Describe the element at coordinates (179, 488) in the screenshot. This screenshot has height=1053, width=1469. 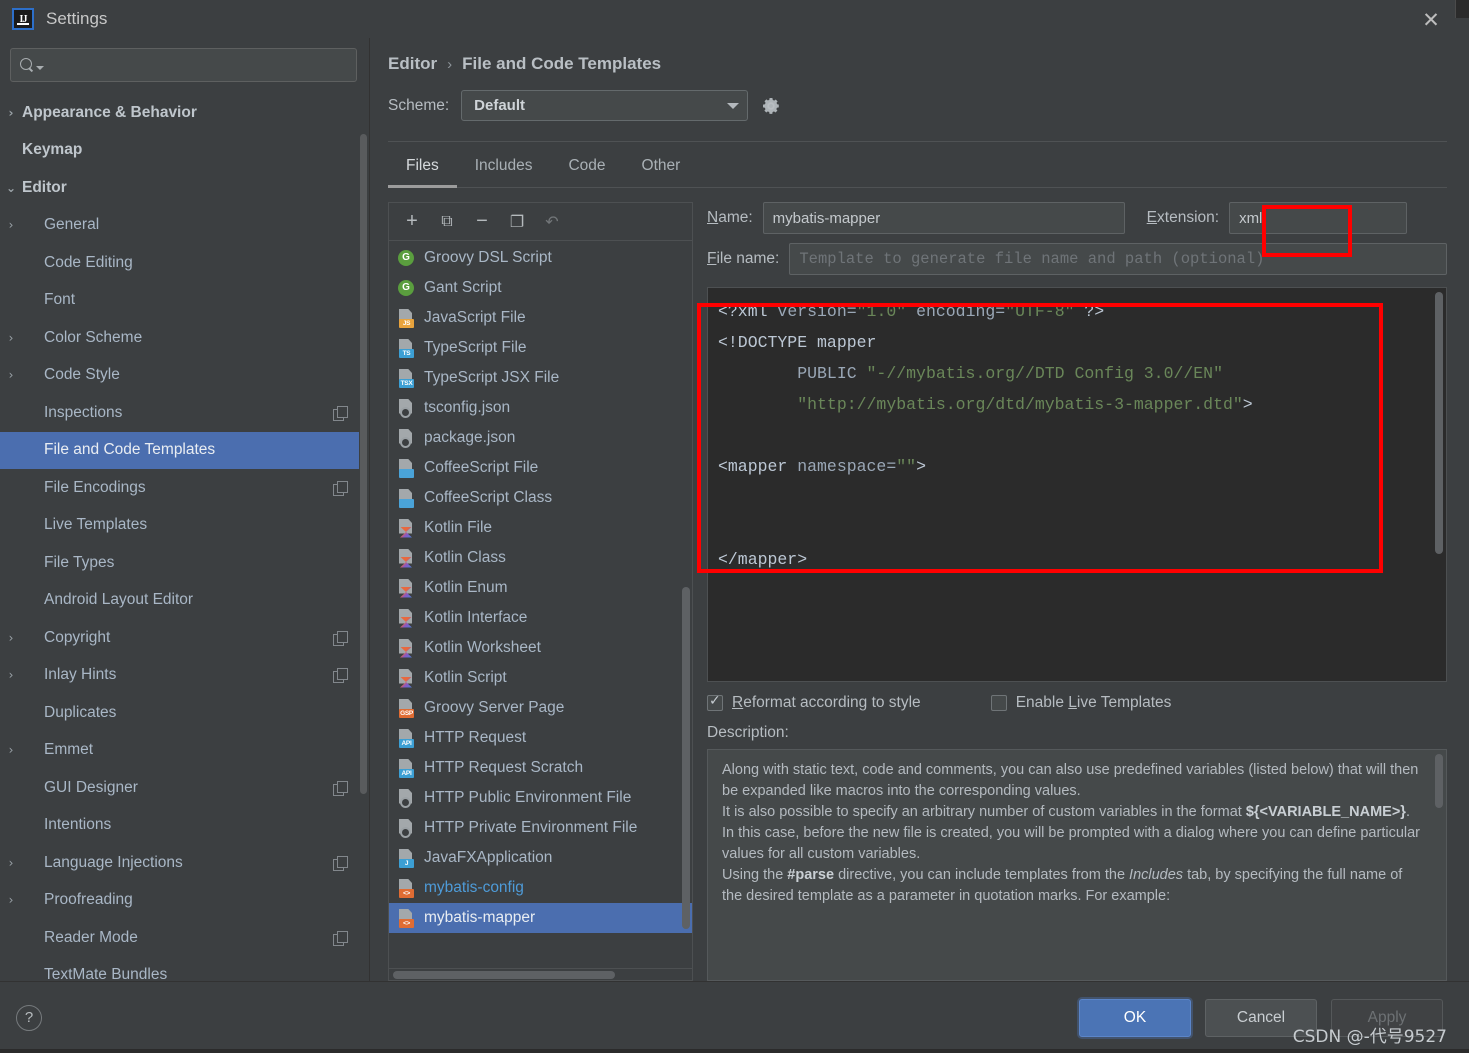
I see `sidebar-item-file-encodings: ›File Encodings` at that location.